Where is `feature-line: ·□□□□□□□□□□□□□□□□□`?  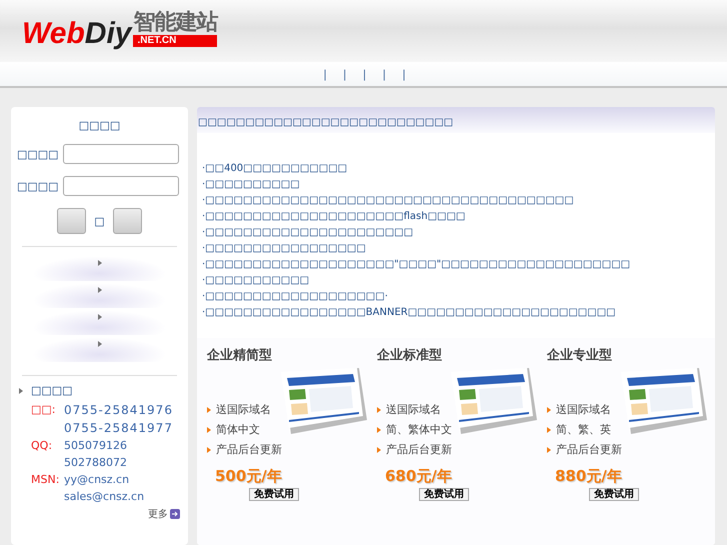 feature-line: ·□□□□□□□□□□□□□□□□□ is located at coordinates (284, 248).